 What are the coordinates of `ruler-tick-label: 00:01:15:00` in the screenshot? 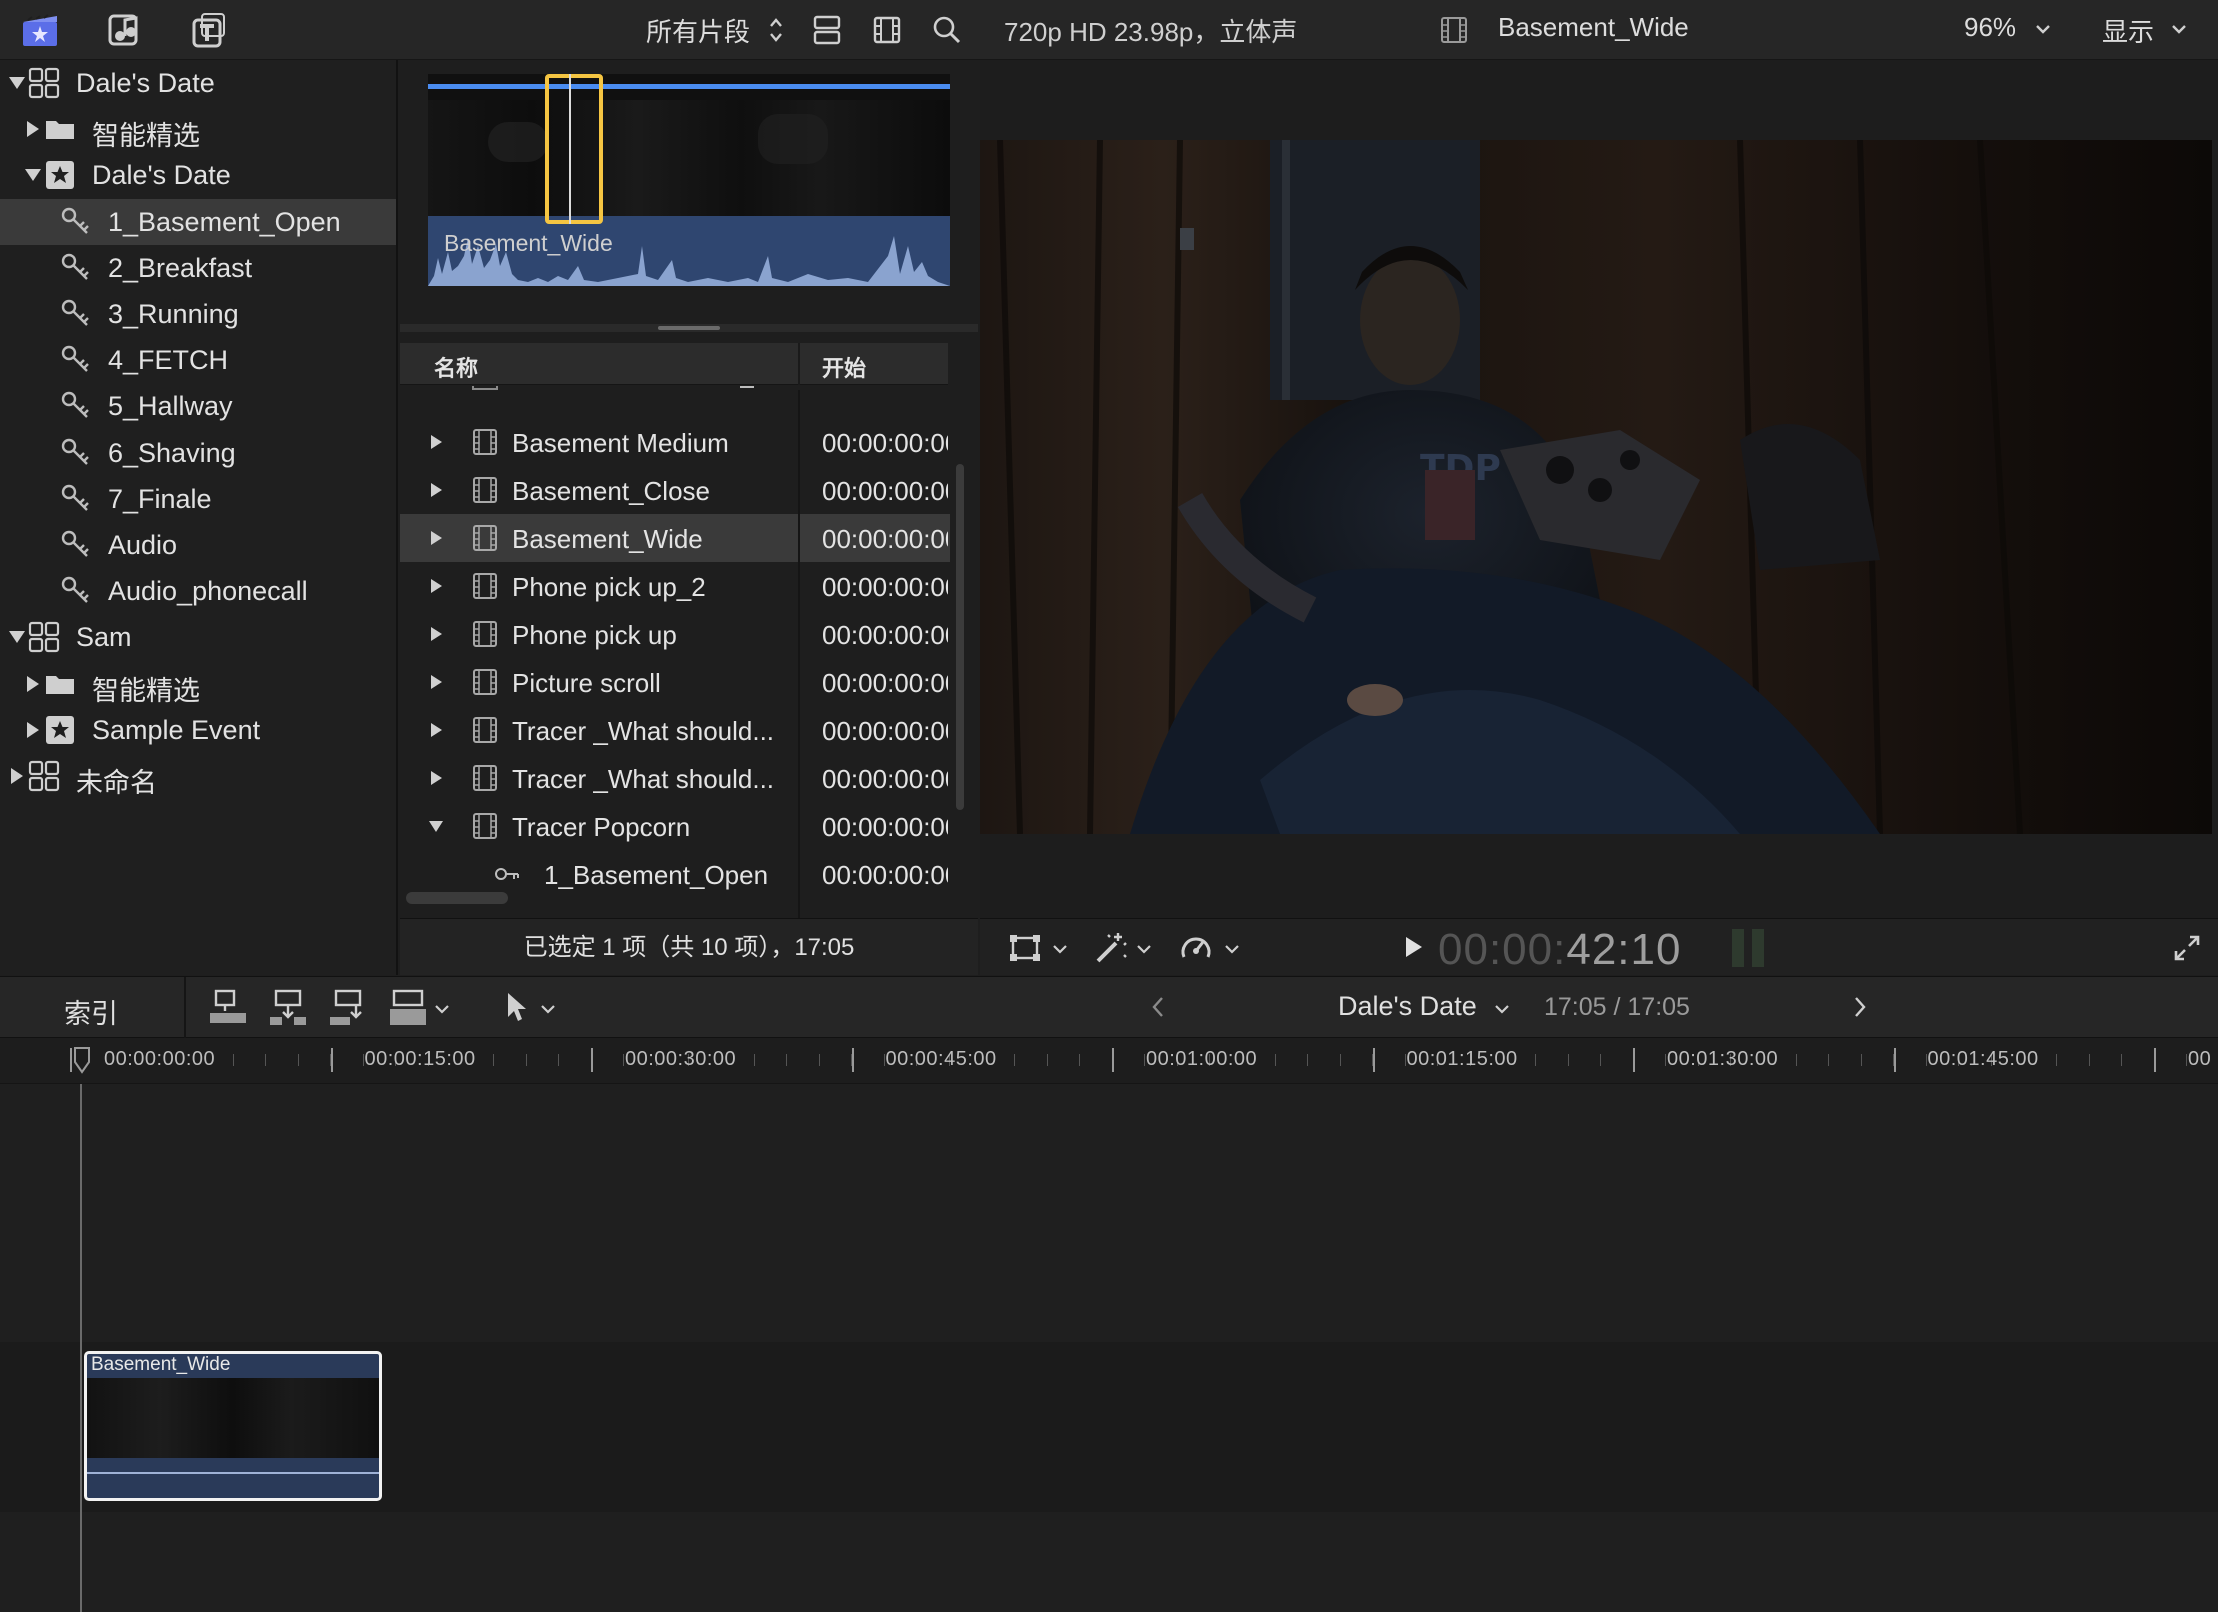 It's located at (1462, 1059).